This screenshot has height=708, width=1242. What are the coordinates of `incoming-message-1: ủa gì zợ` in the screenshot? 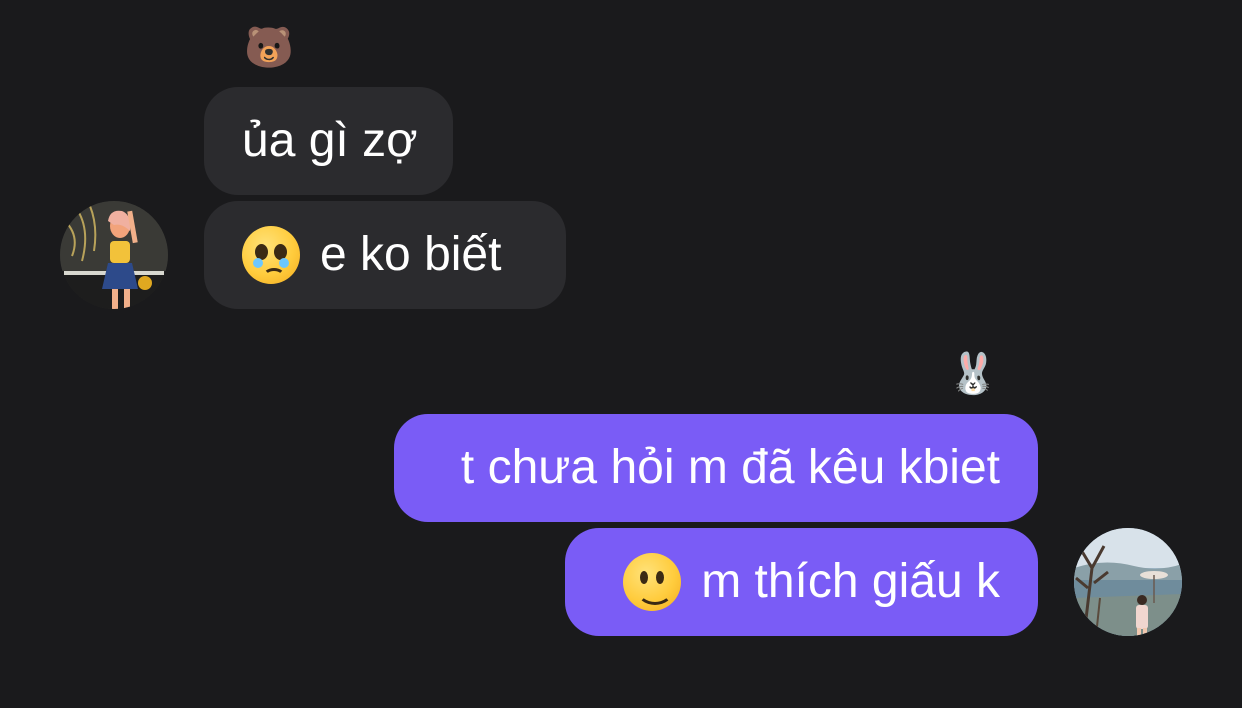 It's located at (328, 141).